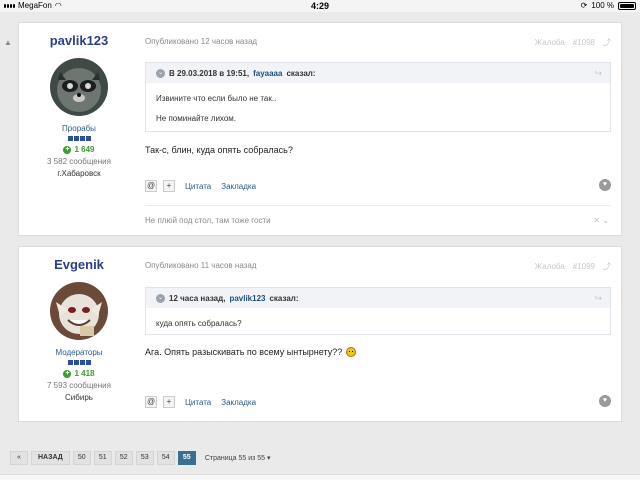  I want to click on page-button: 50, so click(81, 458).